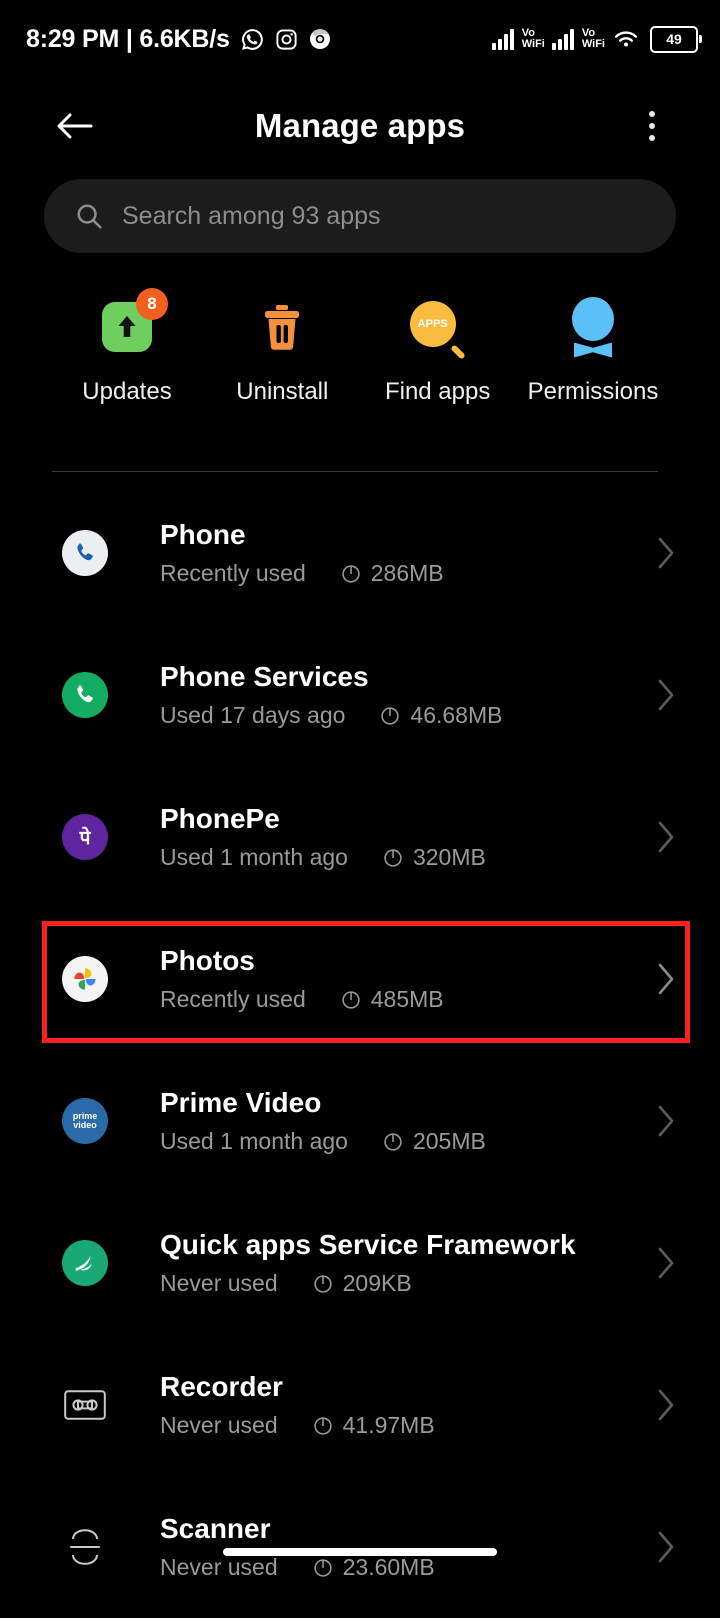 The height and width of the screenshot is (1618, 720). What do you see at coordinates (456, 715) in the screenshot?
I see `app-size-value: 46.68MB` at bounding box center [456, 715].